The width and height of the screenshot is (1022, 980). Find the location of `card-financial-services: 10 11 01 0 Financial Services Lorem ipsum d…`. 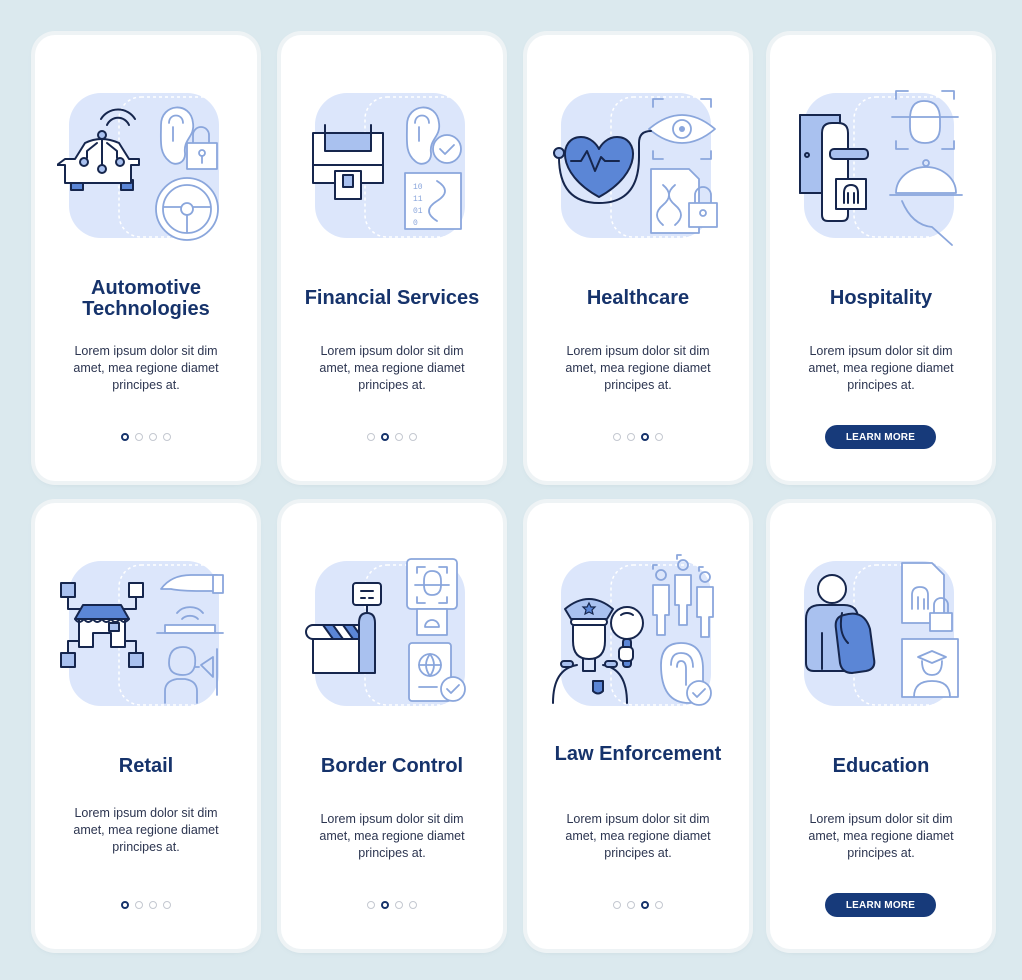

card-financial-services: 10 11 01 0 Financial Services Lorem ipsum d… is located at coordinates (392, 258).